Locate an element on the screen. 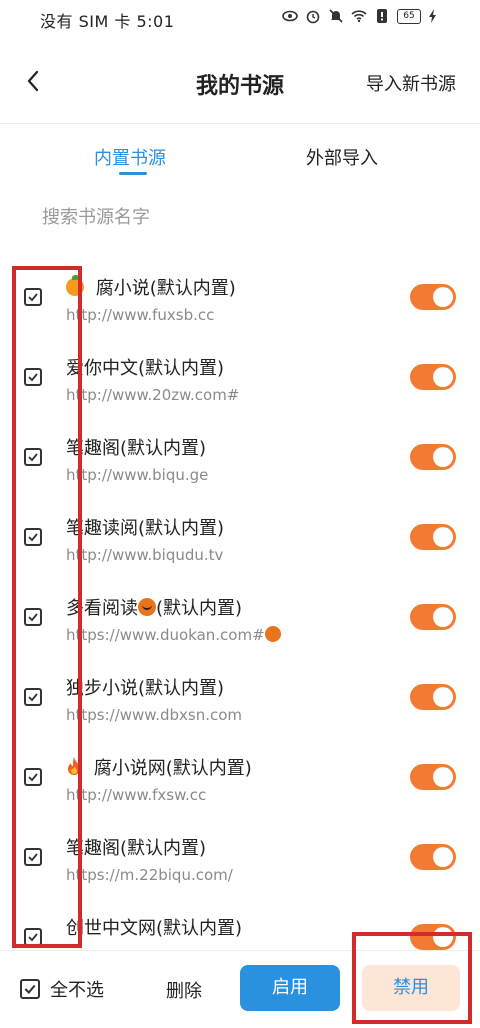  mute-icon is located at coordinates (336, 16).